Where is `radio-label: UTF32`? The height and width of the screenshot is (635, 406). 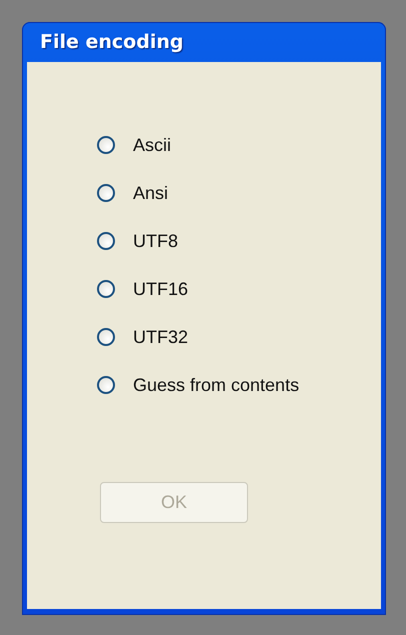 radio-label: UTF32 is located at coordinates (160, 337).